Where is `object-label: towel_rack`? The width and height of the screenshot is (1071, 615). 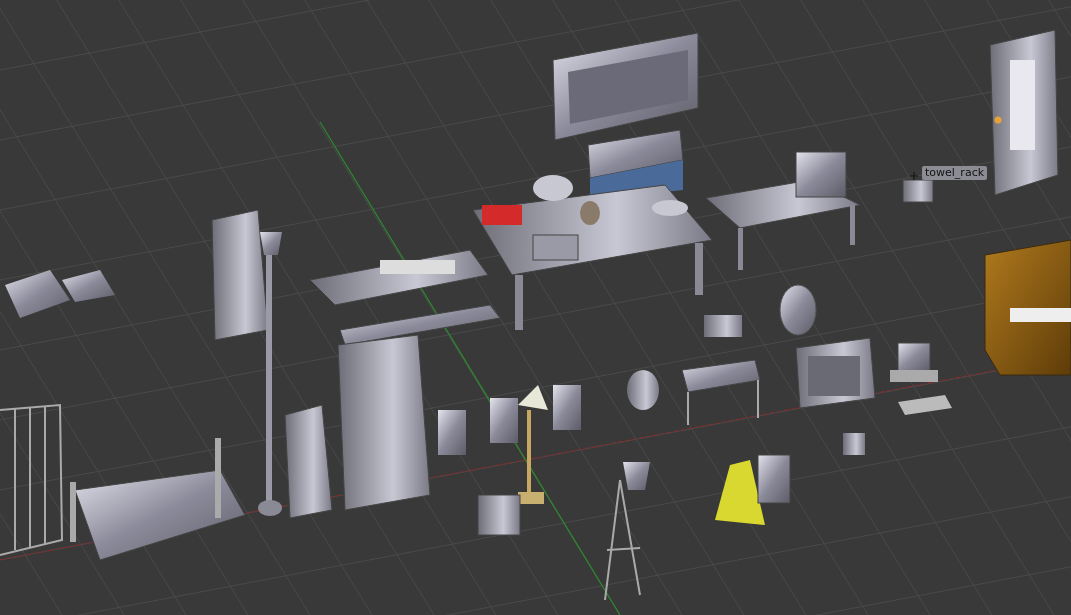
object-label: towel_rack is located at coordinates (955, 173).